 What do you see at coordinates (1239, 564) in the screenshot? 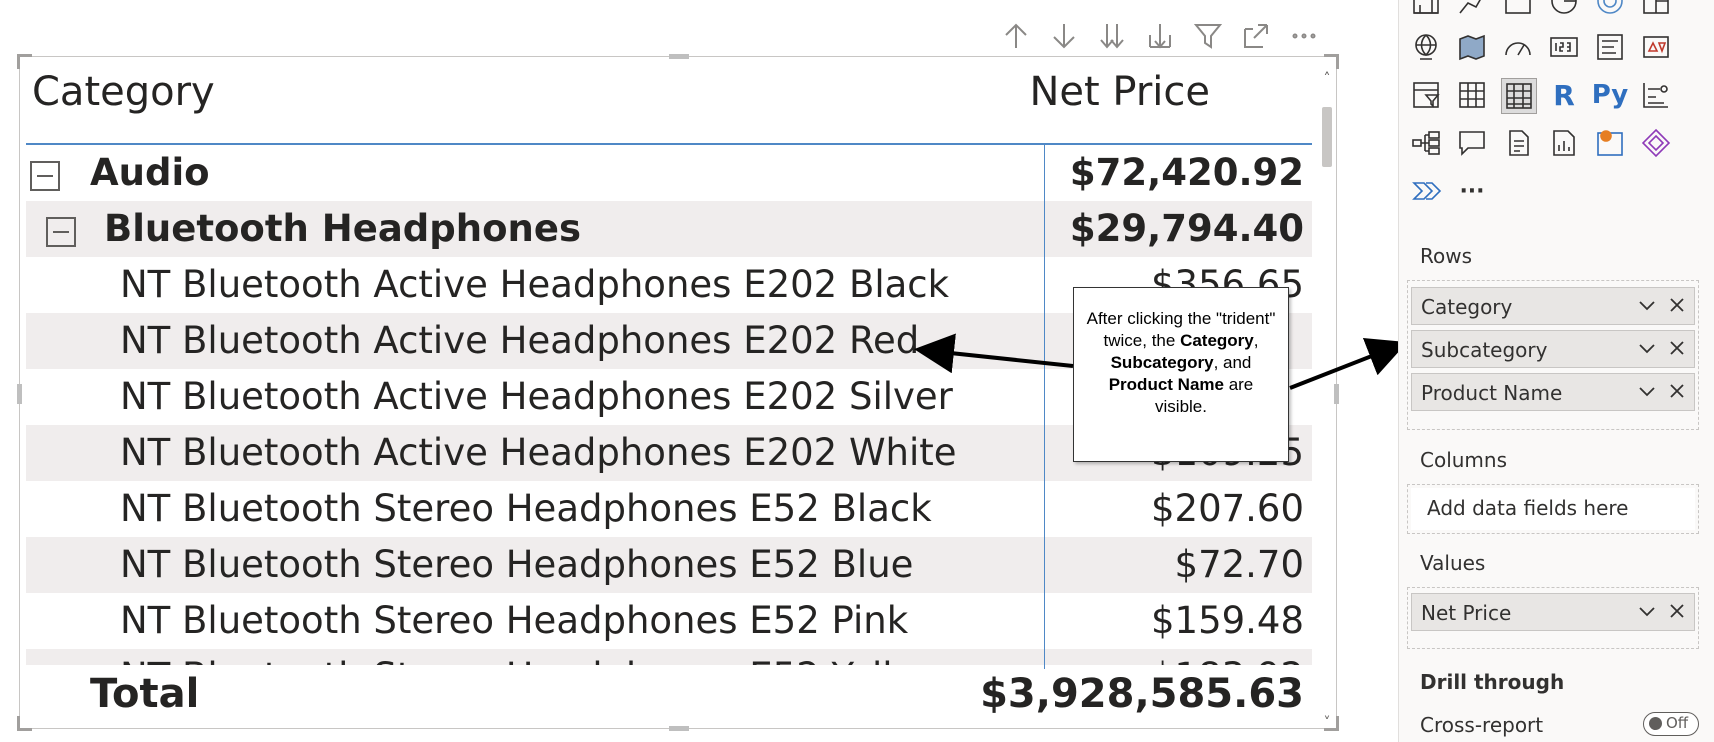
I see `row-value: $72.70` at bounding box center [1239, 564].